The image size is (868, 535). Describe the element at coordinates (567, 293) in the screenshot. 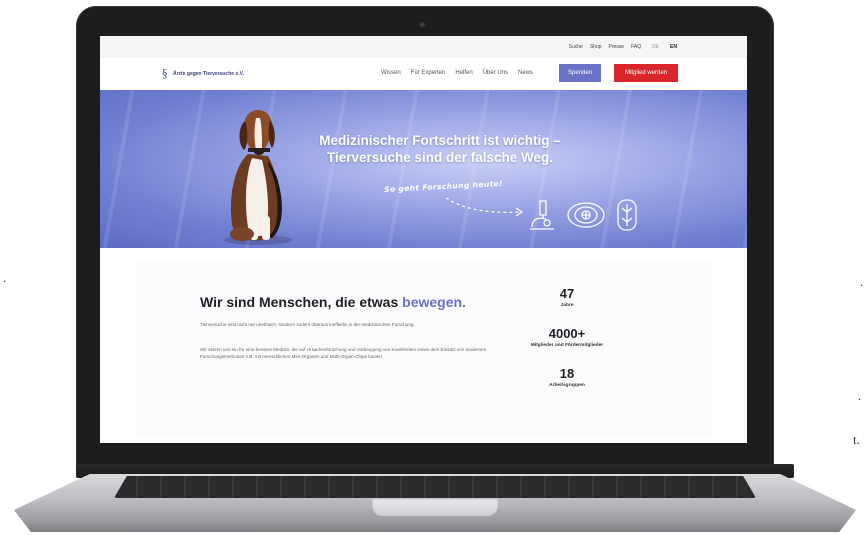

I see `stat-value: 47` at that location.